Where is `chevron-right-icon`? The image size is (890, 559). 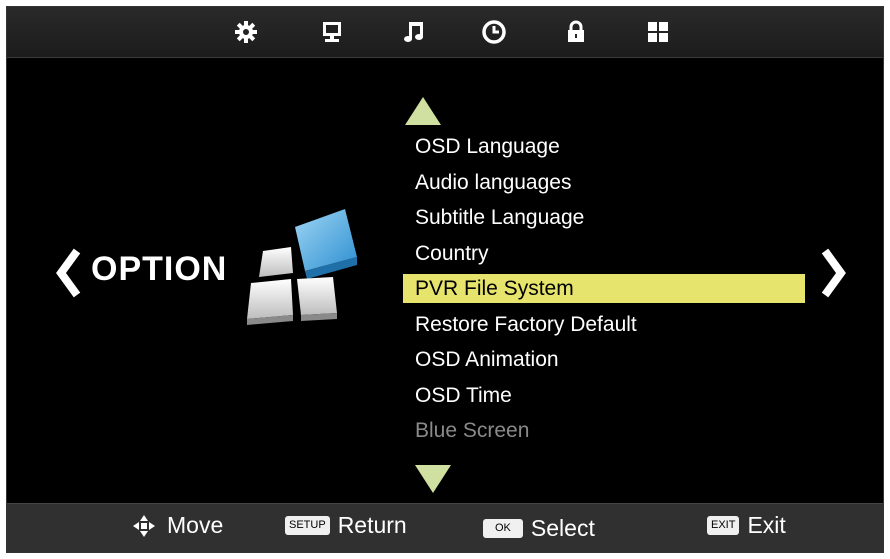 chevron-right-icon is located at coordinates (834, 273).